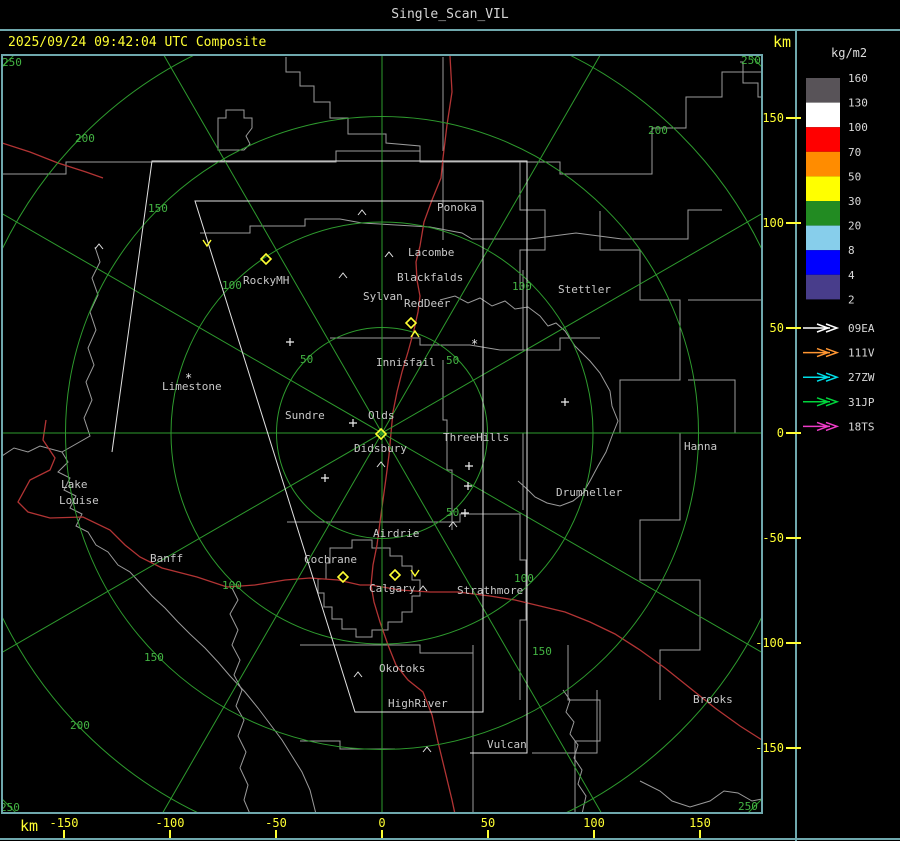  Describe the element at coordinates (851, 275) in the screenshot. I see `legend-value-label: 4` at that location.